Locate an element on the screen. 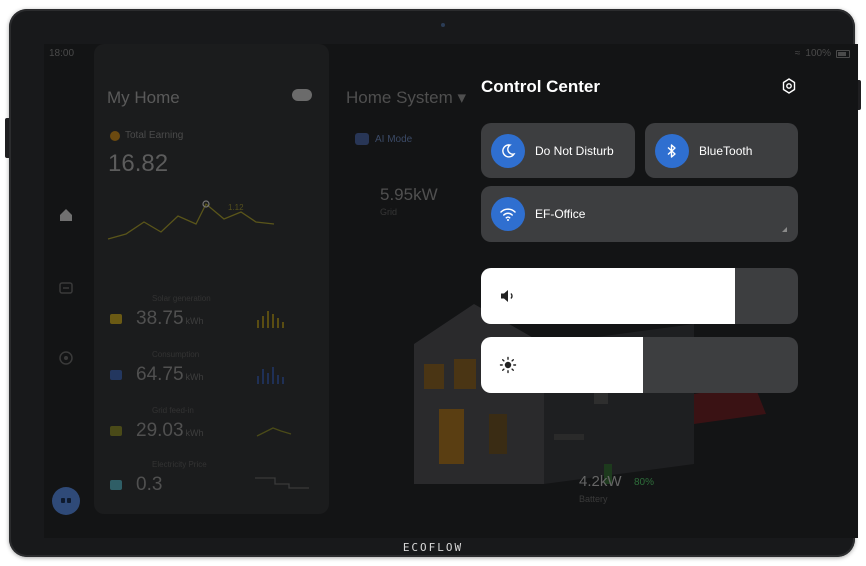 This screenshot has height=566, width=866. moon-icon is located at coordinates (508, 150).